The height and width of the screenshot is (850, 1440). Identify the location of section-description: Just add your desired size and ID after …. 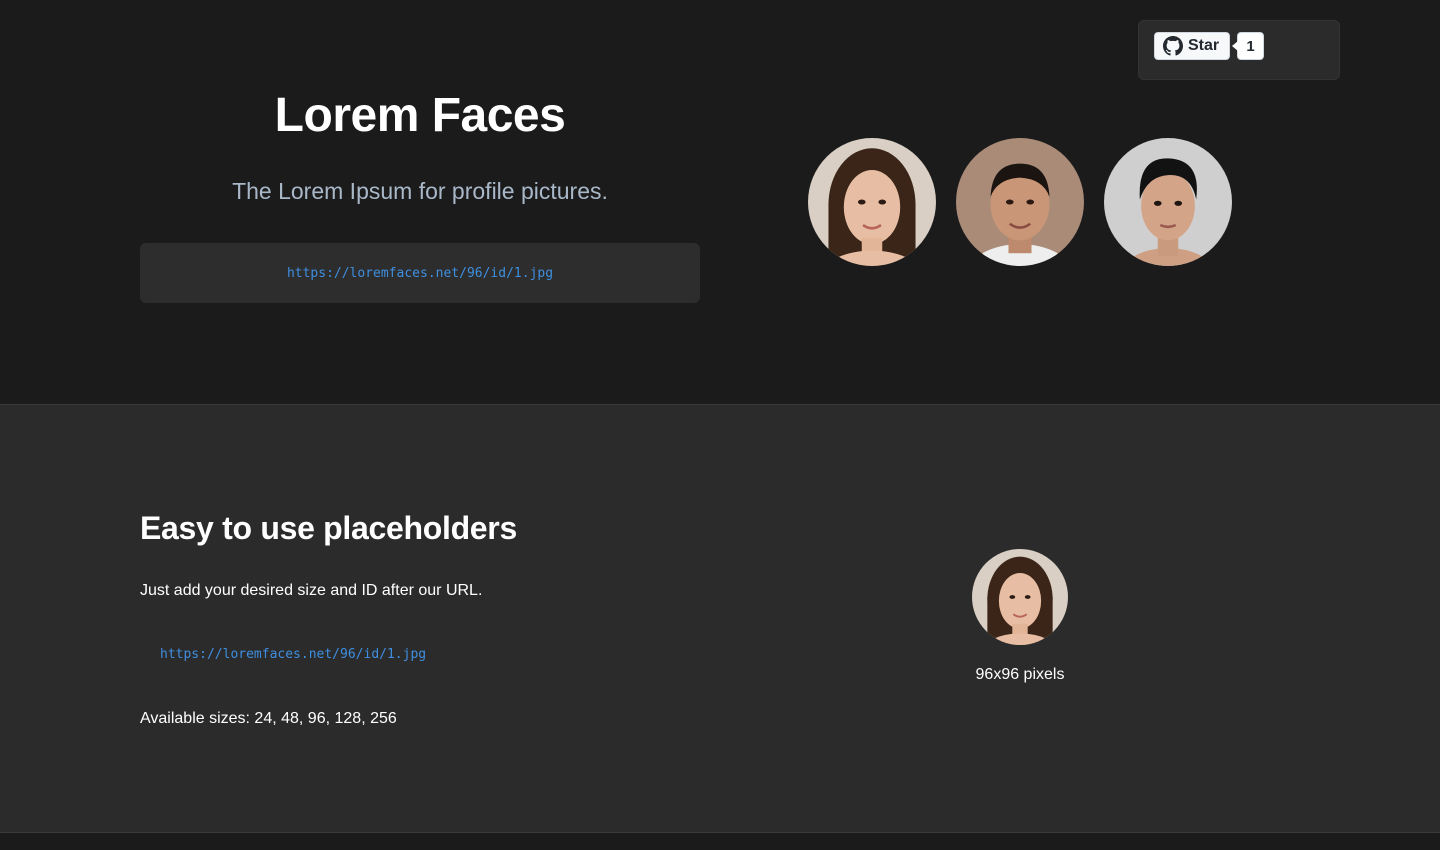
(311, 590).